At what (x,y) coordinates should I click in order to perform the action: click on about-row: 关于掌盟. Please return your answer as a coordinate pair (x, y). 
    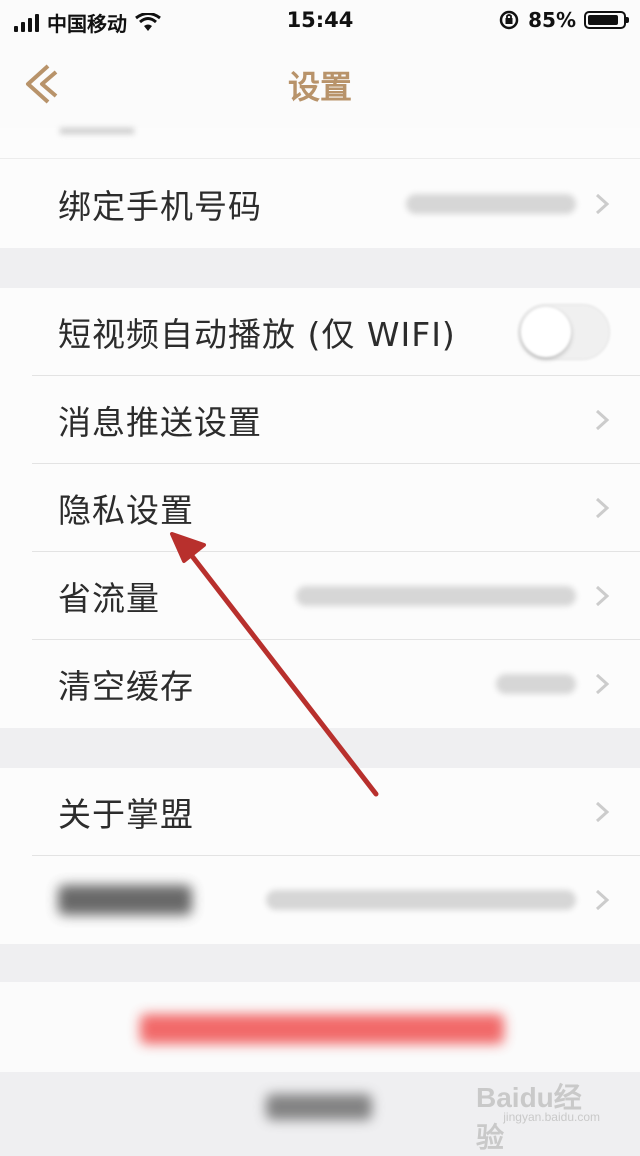
    Looking at the image, I should click on (320, 812).